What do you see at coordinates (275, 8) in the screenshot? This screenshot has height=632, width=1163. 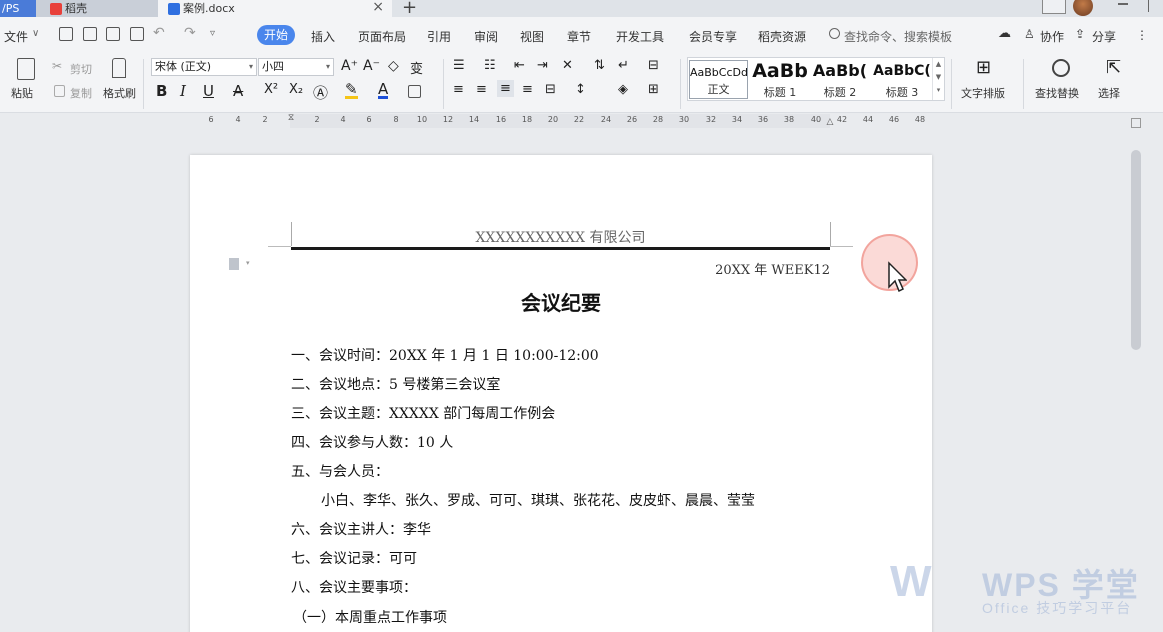 I see `tab-document: 案例.docx ×` at bounding box center [275, 8].